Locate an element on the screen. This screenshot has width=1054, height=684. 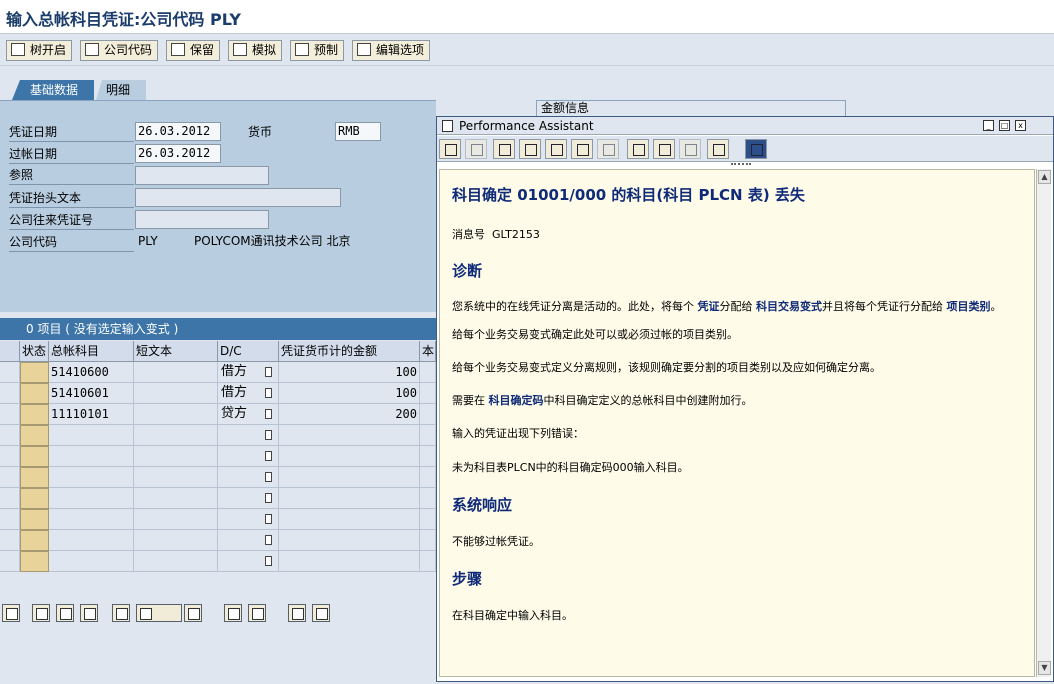
tab-basic-data: 基础数据 is located at coordinates (53, 90).